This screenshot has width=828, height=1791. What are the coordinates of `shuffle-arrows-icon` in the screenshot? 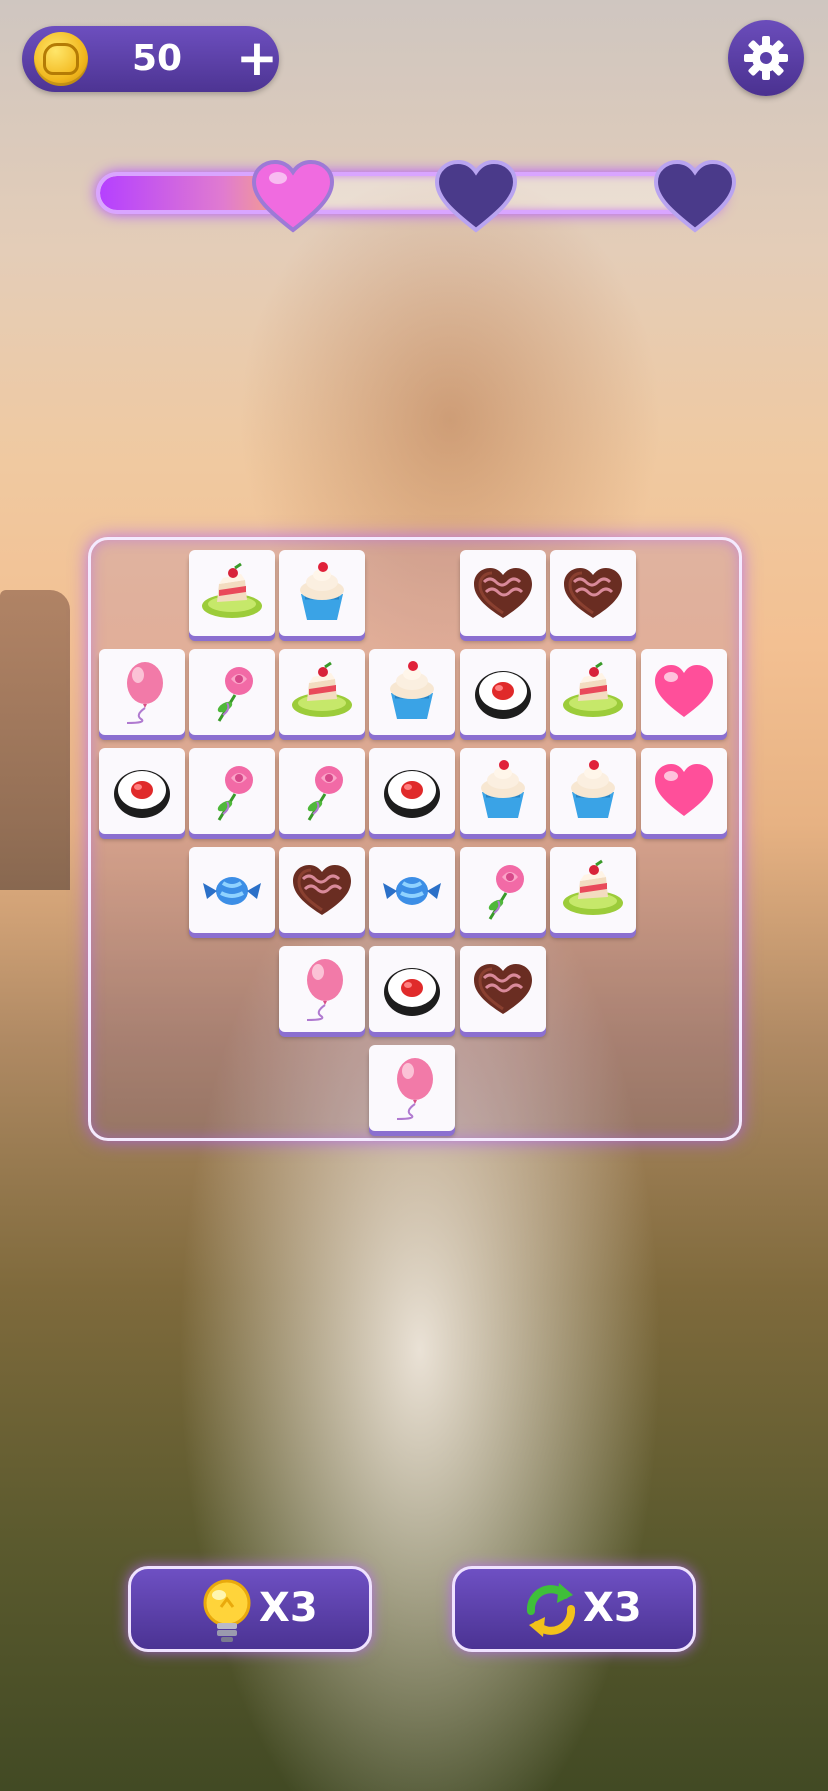 It's located at (551, 1610).